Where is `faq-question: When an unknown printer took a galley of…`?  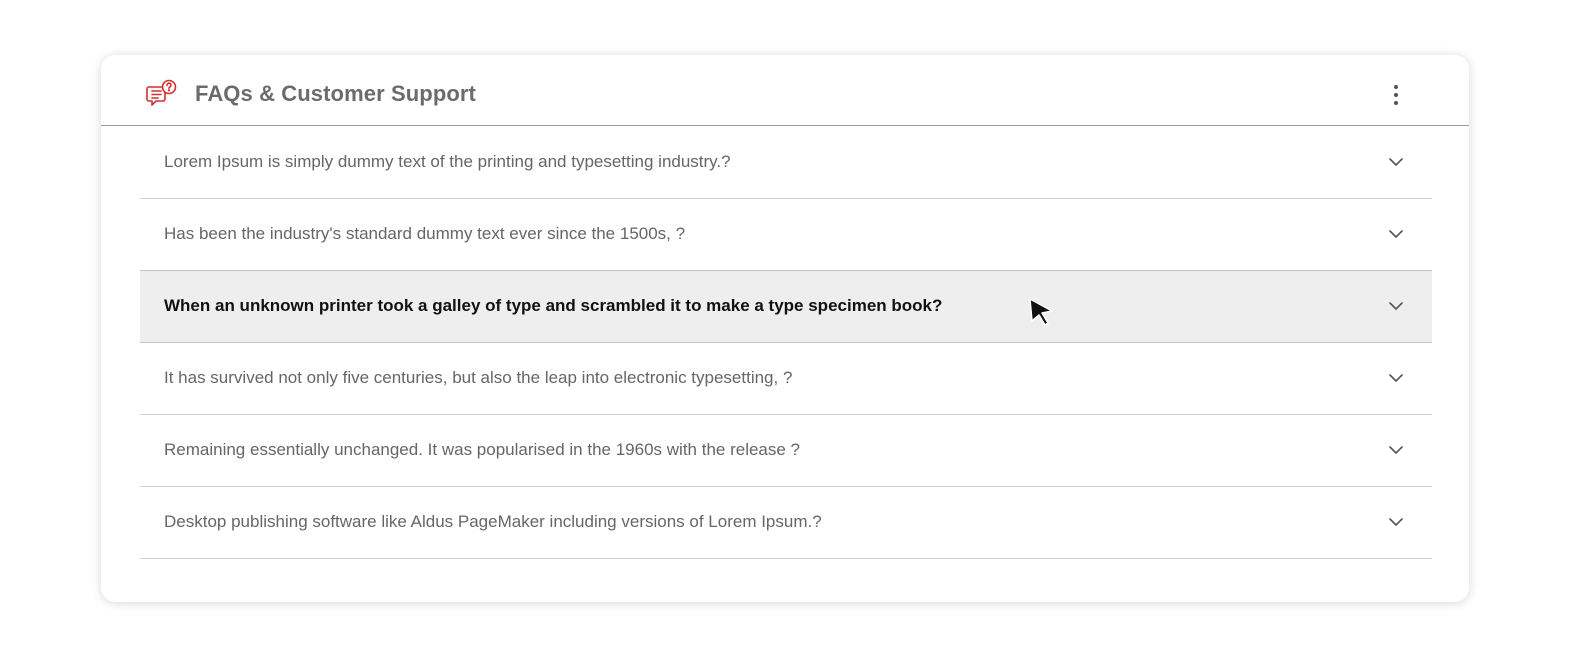
faq-question: When an unknown printer took a galley of… is located at coordinates (553, 305).